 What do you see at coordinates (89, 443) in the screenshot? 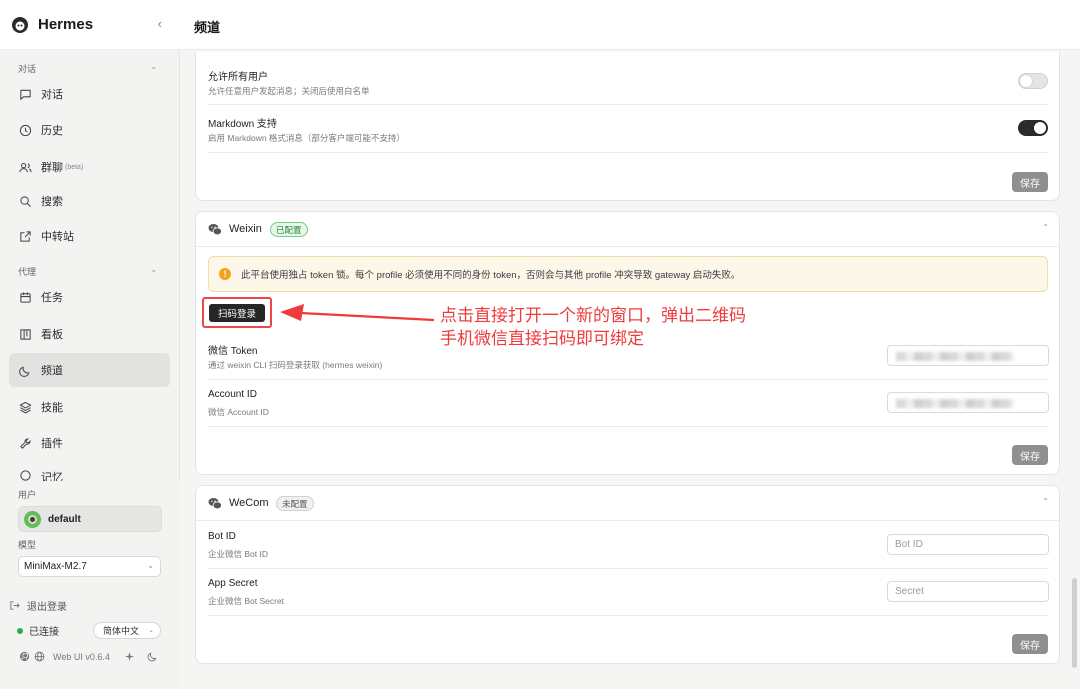
I see `sidebar-item-plugins: 插件` at bounding box center [89, 443].